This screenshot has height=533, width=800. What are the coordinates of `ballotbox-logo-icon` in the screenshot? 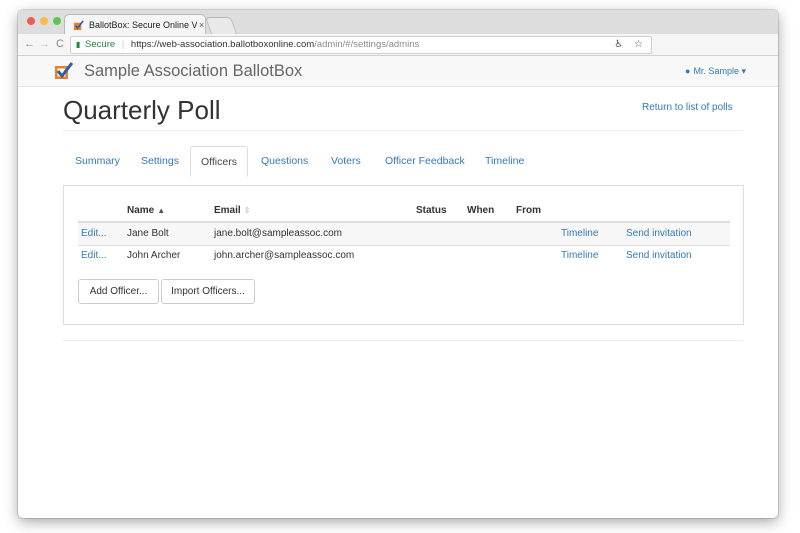 It's located at (64, 71).